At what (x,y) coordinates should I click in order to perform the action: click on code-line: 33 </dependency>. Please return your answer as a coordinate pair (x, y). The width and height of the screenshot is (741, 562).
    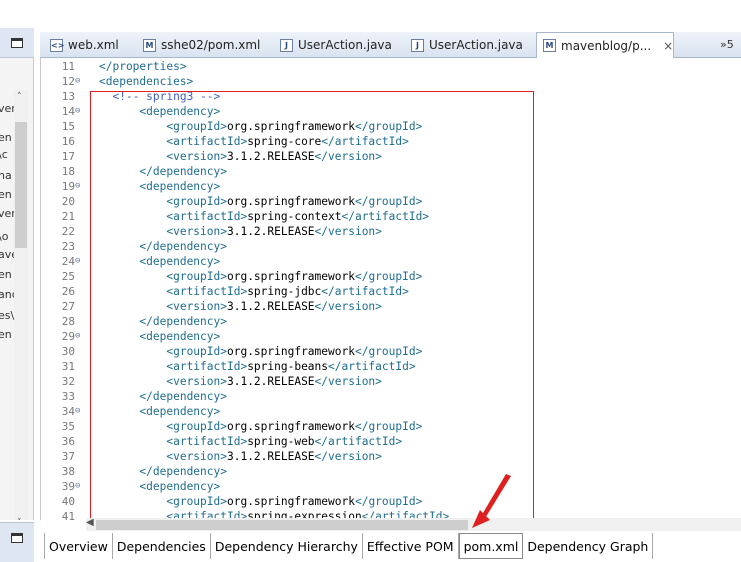
    Looking at the image, I should click on (391, 396).